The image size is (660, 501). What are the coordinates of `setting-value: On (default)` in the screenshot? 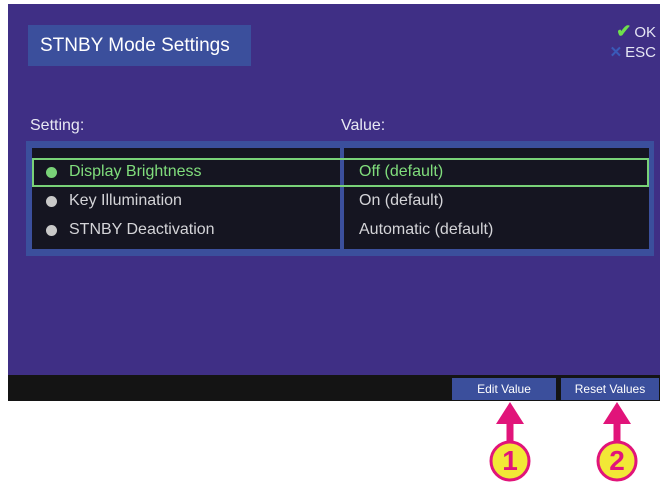 It's located at (401, 200).